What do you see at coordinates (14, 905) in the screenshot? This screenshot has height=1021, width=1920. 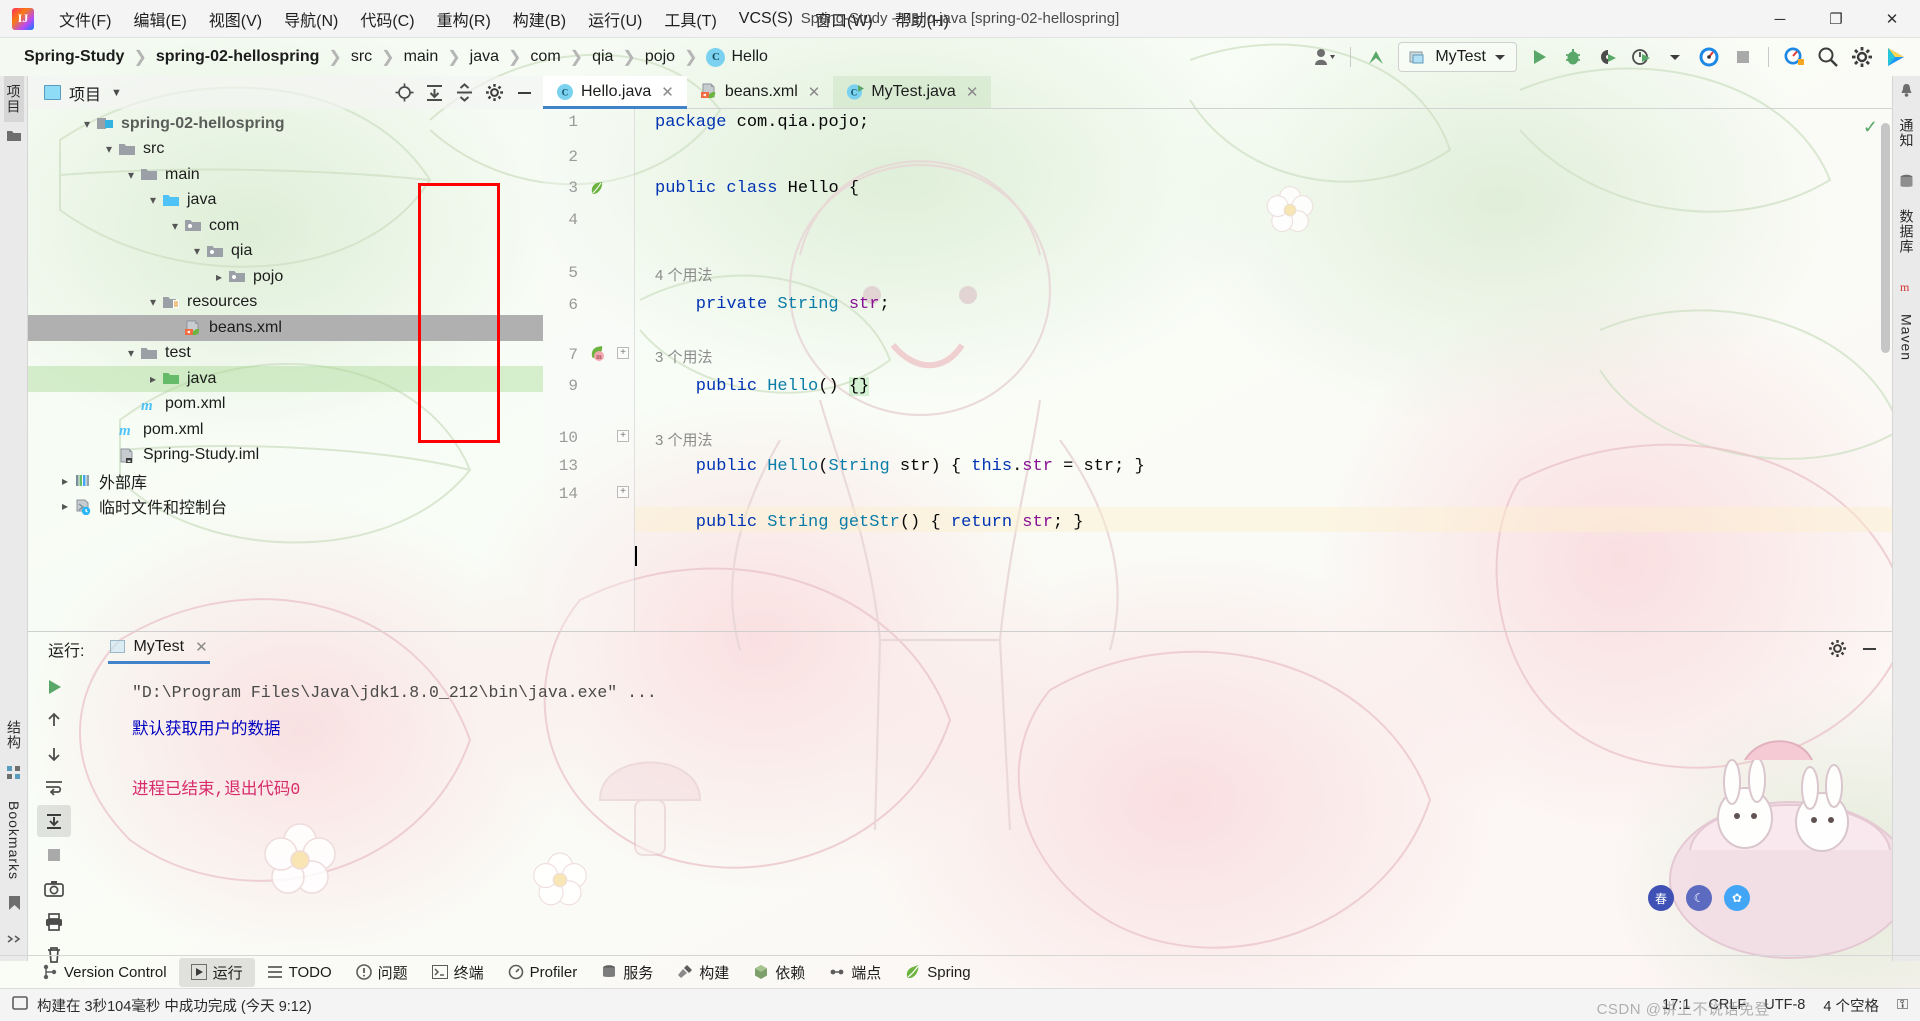 I see `bookmark-icon` at bounding box center [14, 905].